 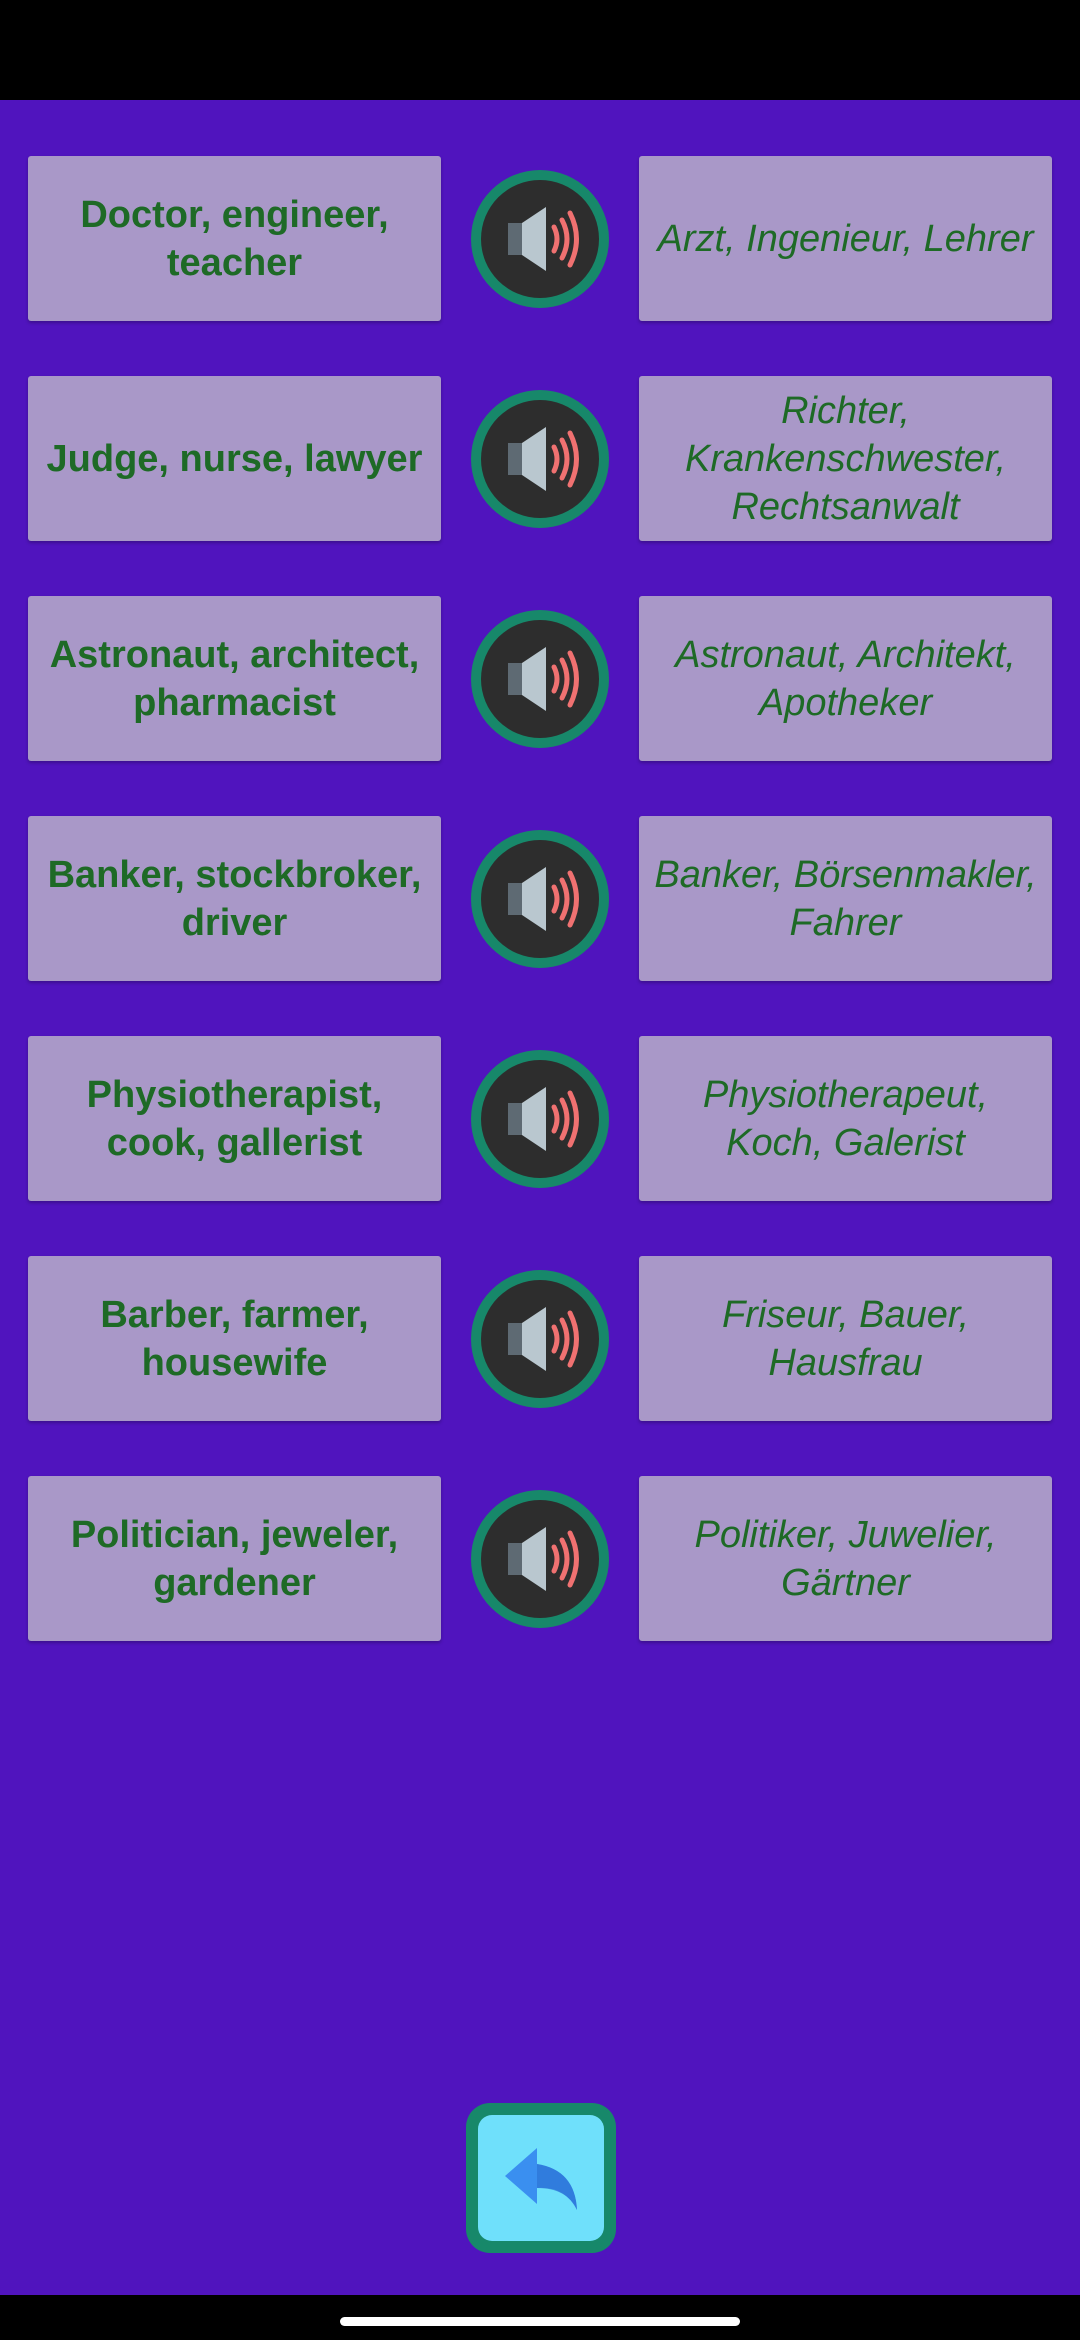 I want to click on back-arrow-icon, so click(x=541, y=2179).